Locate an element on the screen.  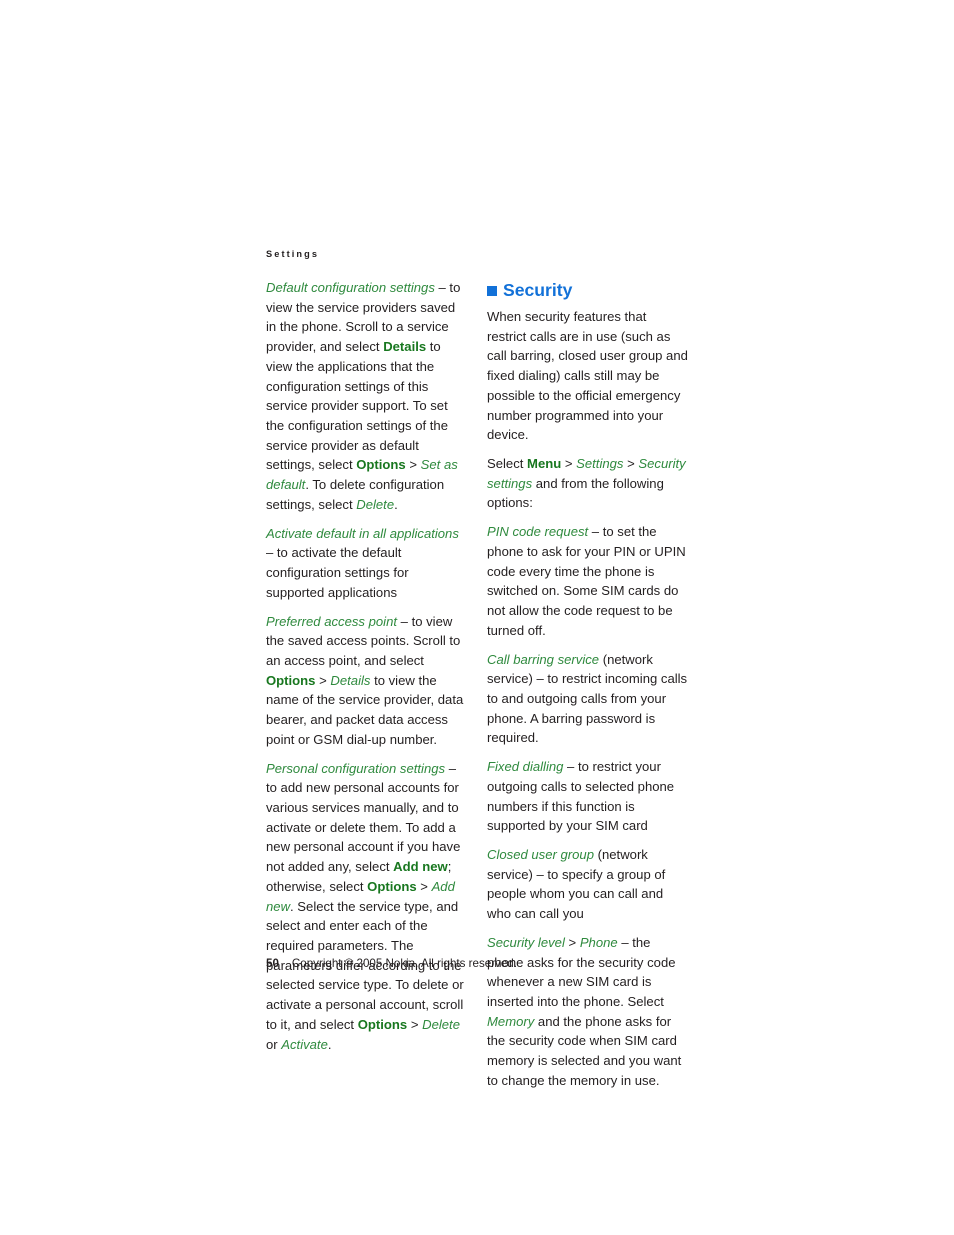
section-heading-security: Security is located at coordinates (529, 290).